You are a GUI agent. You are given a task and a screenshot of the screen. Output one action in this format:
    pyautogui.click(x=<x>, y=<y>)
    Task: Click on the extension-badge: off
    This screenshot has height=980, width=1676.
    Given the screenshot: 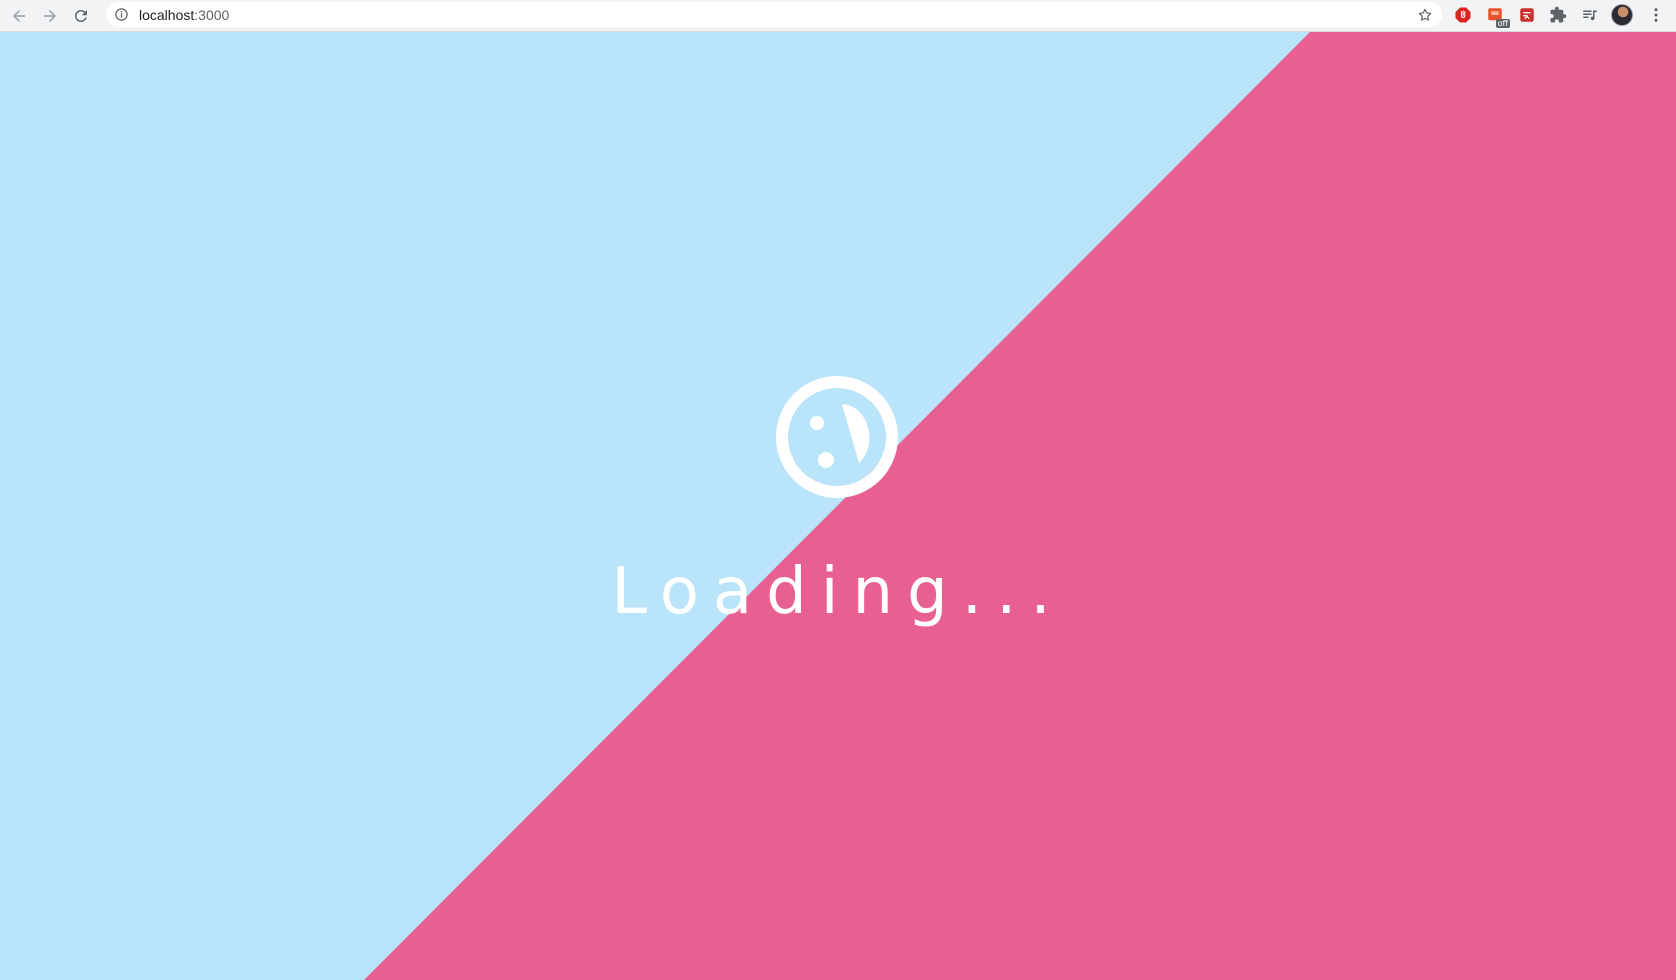 What is the action you would take?
    pyautogui.click(x=1502, y=23)
    